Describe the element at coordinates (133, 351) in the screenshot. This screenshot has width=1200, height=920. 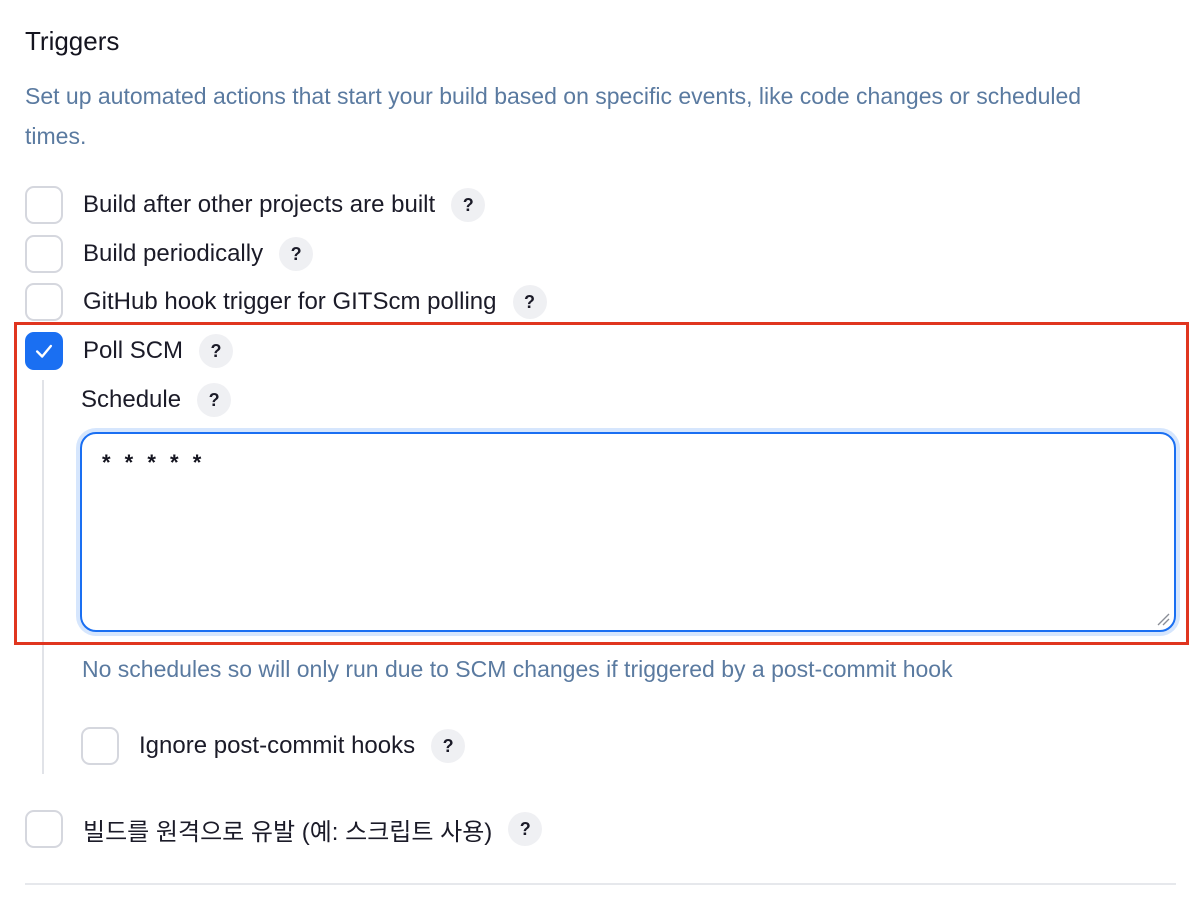
I see `trigger-label: Poll SCM` at that location.